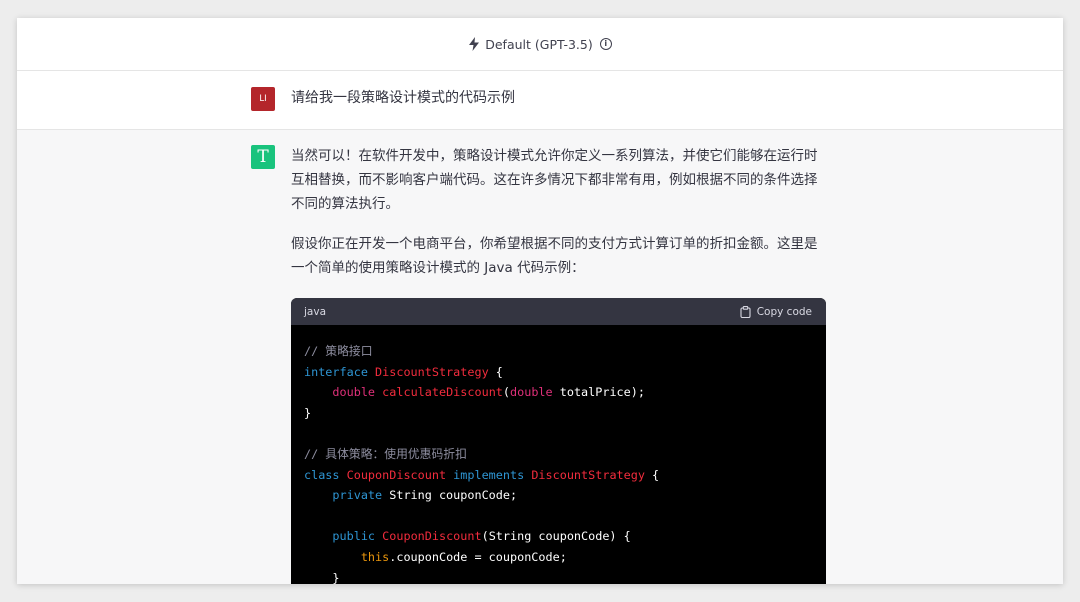 The width and height of the screenshot is (1080, 602). I want to click on code-token: implements, so click(489, 474).